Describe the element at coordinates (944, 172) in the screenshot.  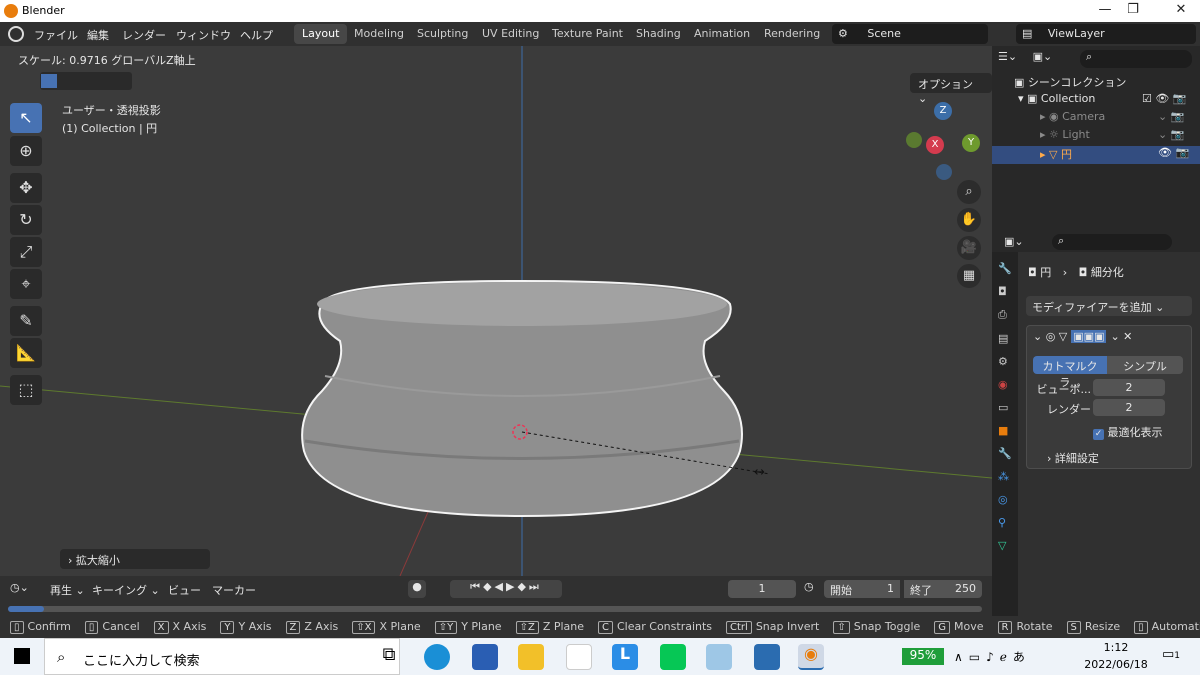
I see `gizmo-neg-z` at that location.